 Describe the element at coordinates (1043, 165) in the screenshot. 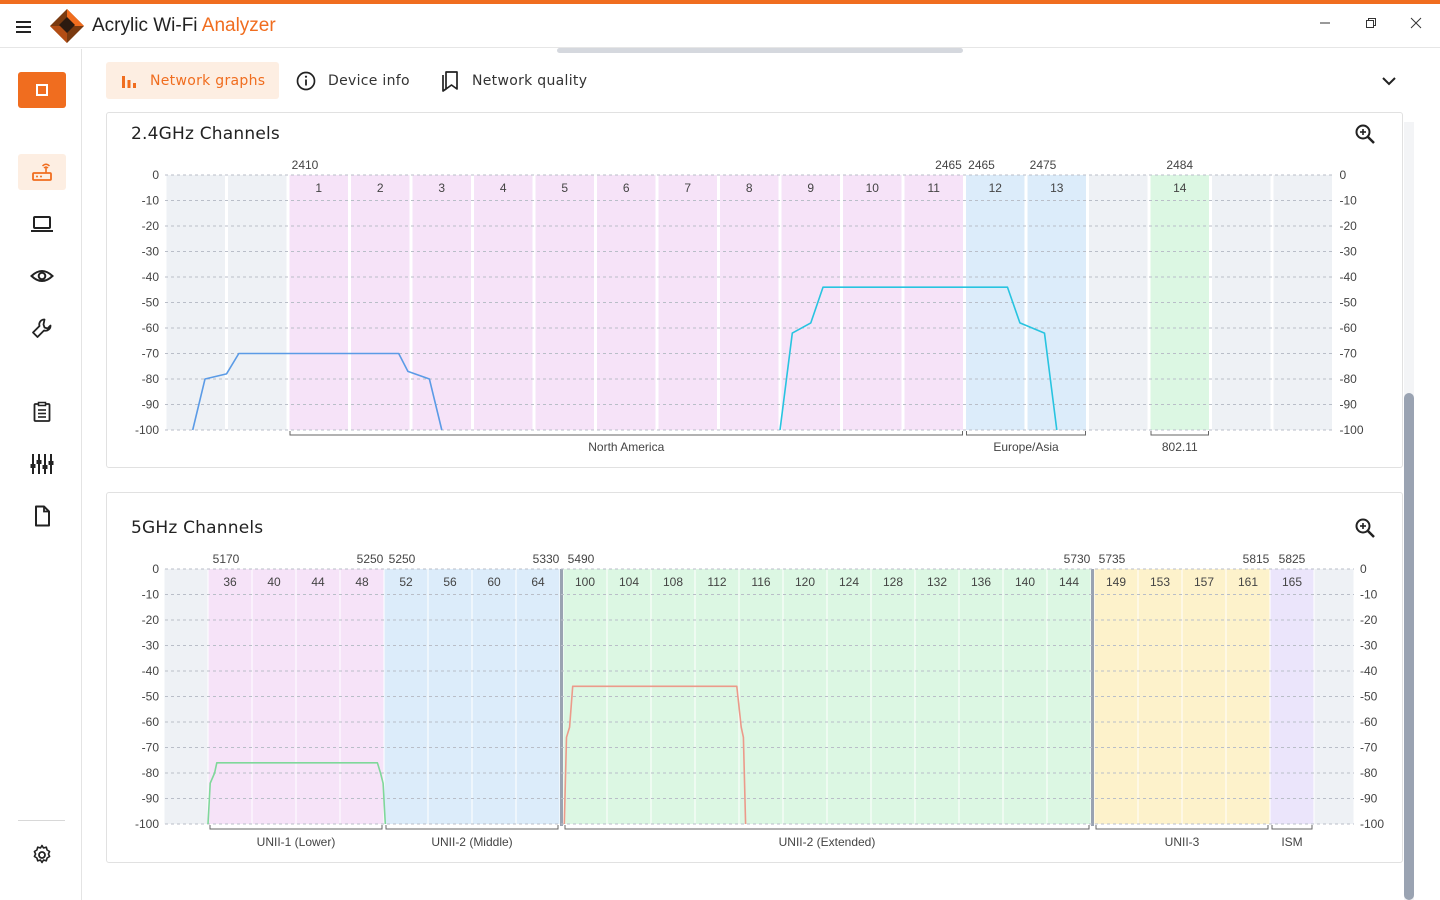

I see `frequency-label: 2475` at that location.